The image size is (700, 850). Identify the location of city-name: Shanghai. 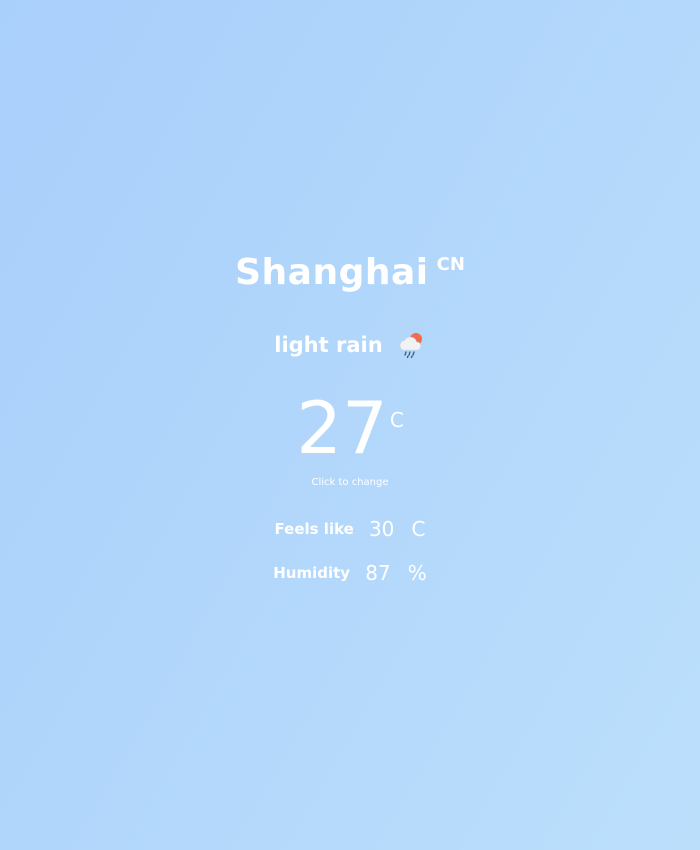
(332, 272).